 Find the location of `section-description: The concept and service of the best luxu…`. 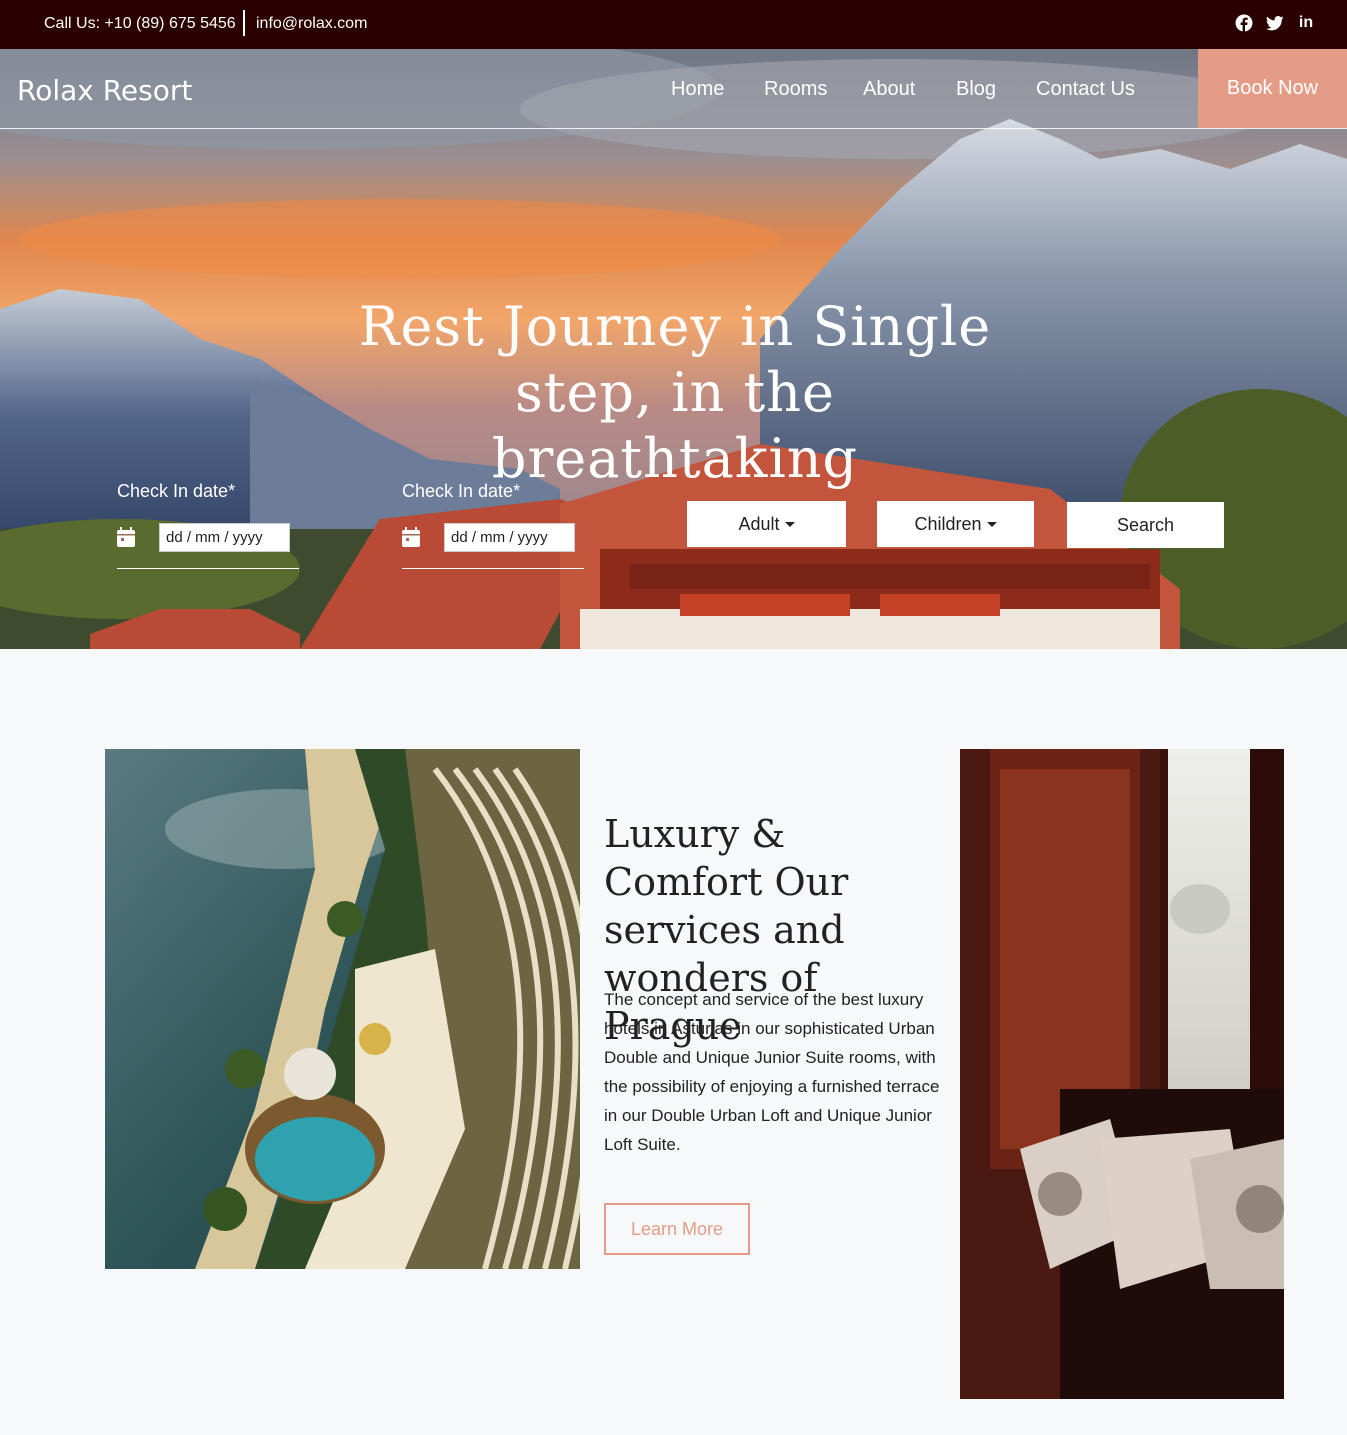

section-description: The concept and service of the best luxu… is located at coordinates (772, 1072).